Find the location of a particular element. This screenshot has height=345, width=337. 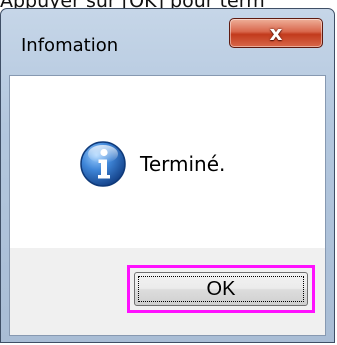

close-button: x is located at coordinates (276, 33).